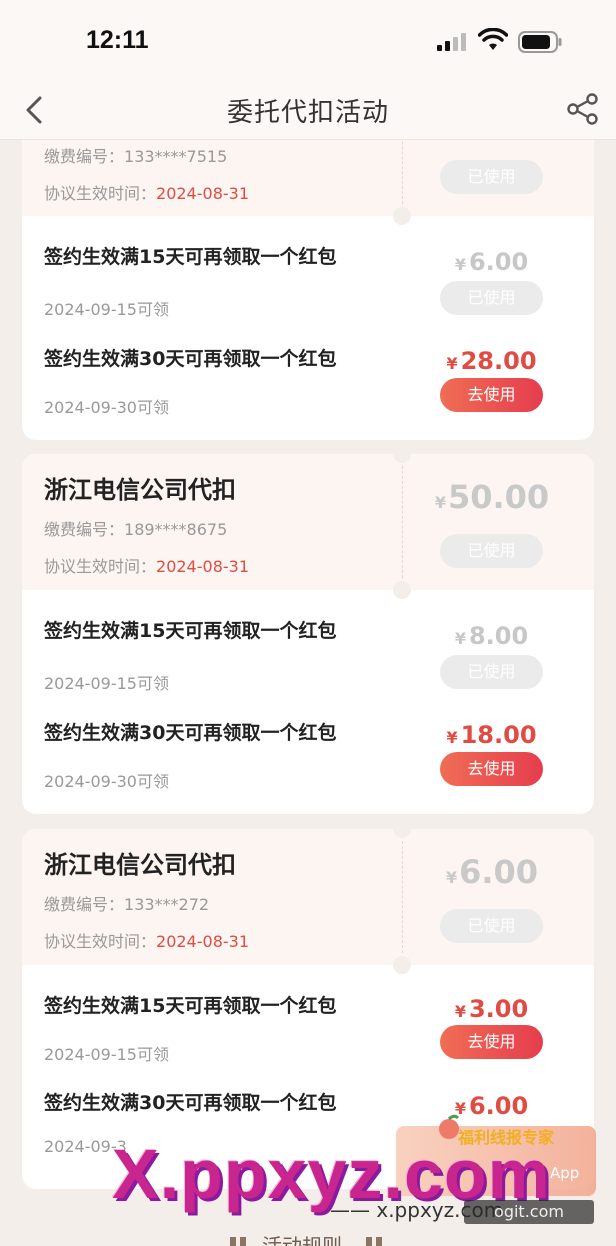 Image resolution: width=616 pixels, height=1246 pixels. I want to click on watermark-badge-app: App, so click(565, 1173).